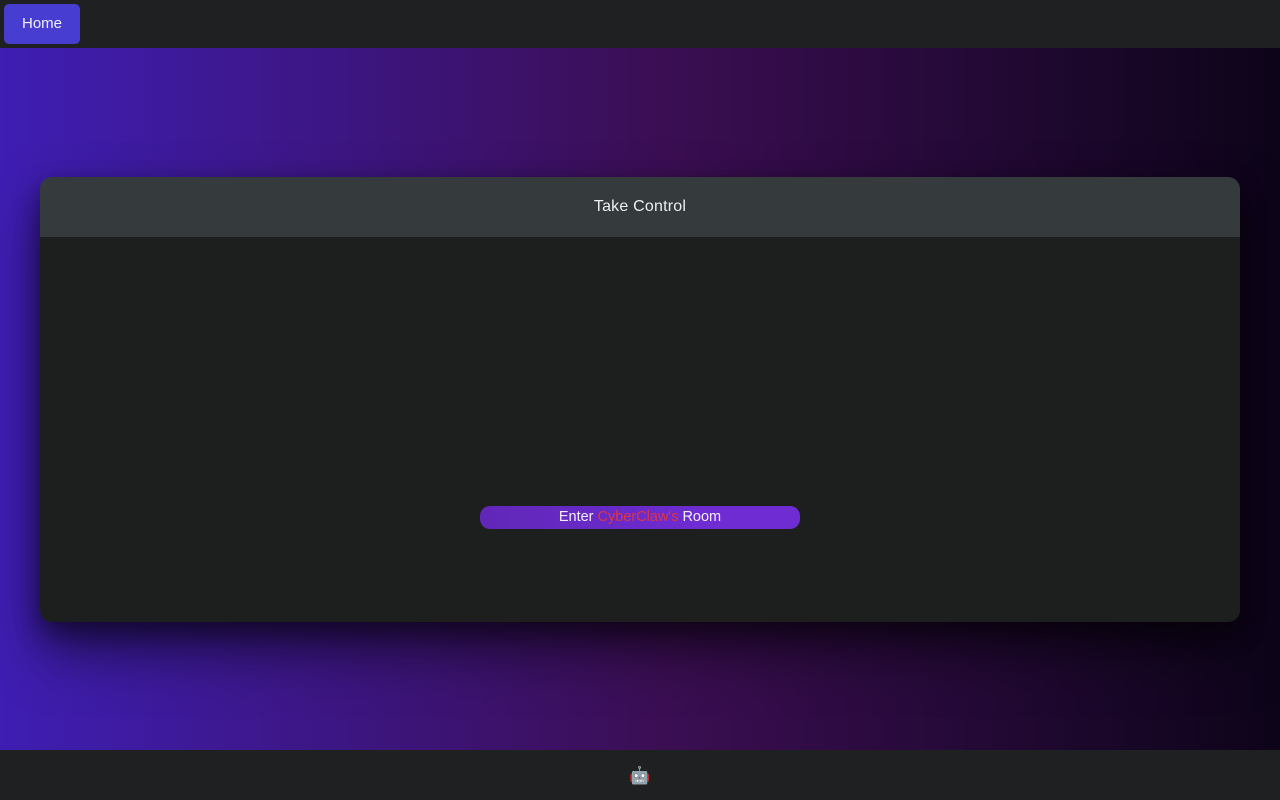 The image size is (1280, 800). Describe the element at coordinates (42, 24) in the screenshot. I see `home-button: Home` at that location.